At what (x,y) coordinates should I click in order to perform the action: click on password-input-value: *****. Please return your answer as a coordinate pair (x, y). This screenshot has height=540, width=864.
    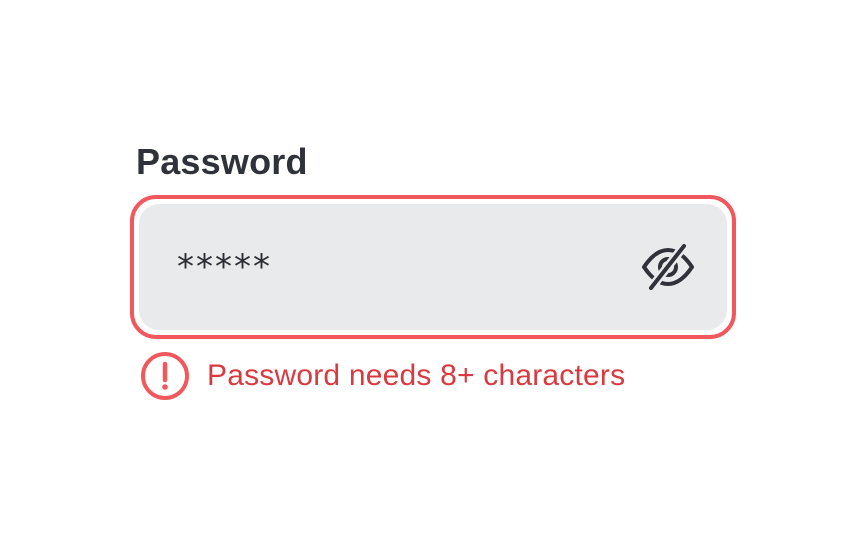
    Looking at the image, I should click on (224, 267).